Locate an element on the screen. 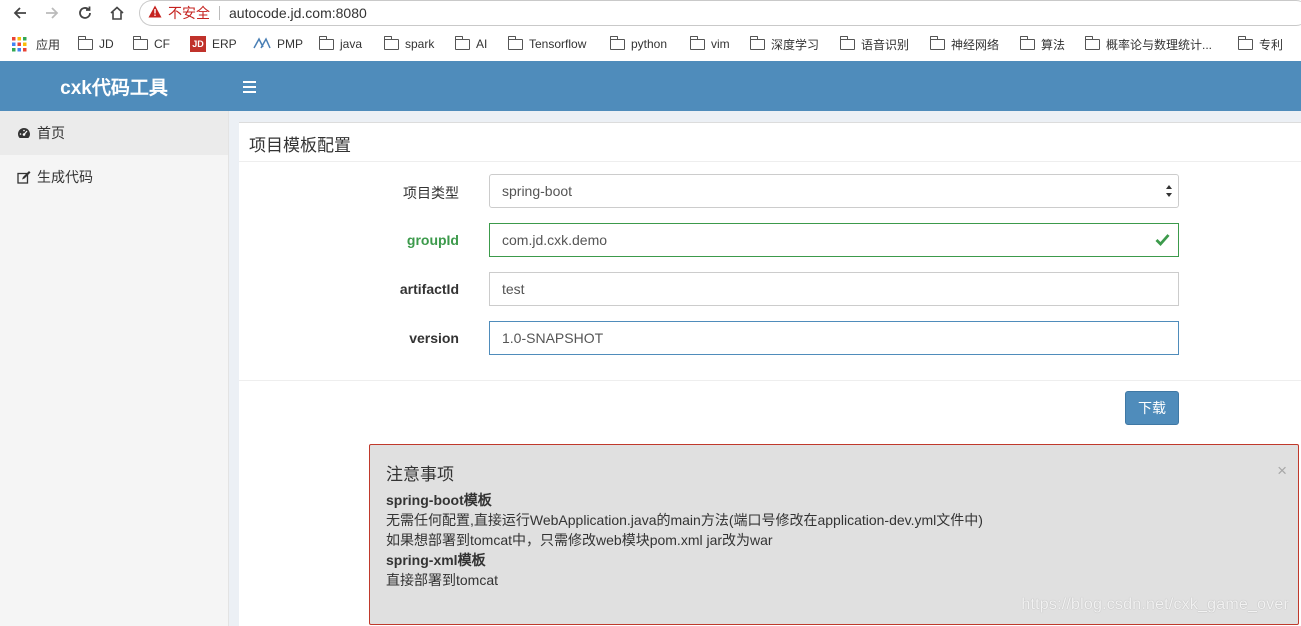 The width and height of the screenshot is (1301, 626). bookmark-neural-network: 神经网络 is located at coordinates (964, 43).